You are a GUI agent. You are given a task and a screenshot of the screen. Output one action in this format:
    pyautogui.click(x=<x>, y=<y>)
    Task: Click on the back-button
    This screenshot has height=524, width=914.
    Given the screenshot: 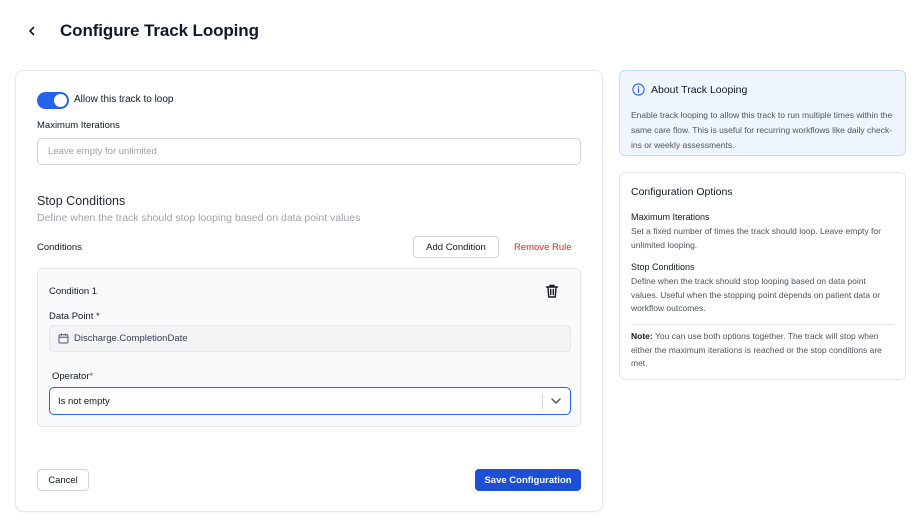 What is the action you would take?
    pyautogui.click(x=32, y=31)
    